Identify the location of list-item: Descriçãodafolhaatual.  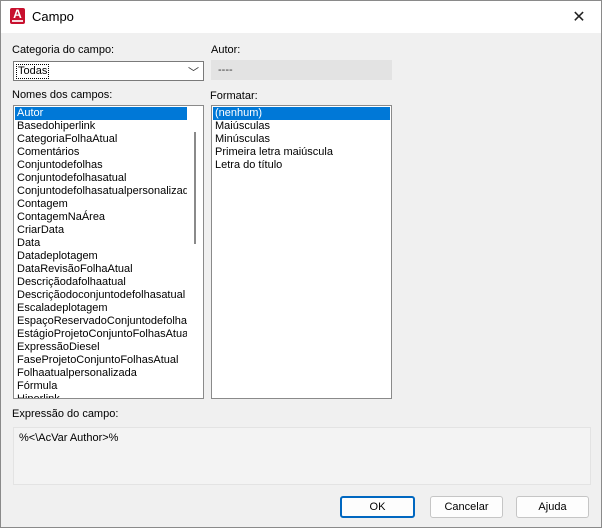
(108, 282).